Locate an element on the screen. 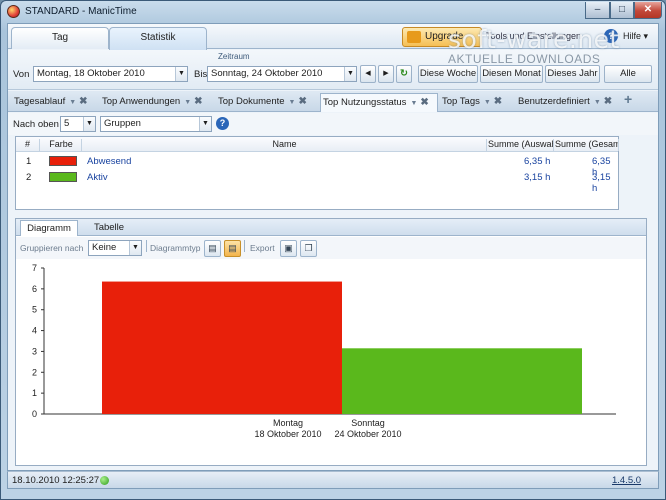  all-button: Alle is located at coordinates (628, 74).